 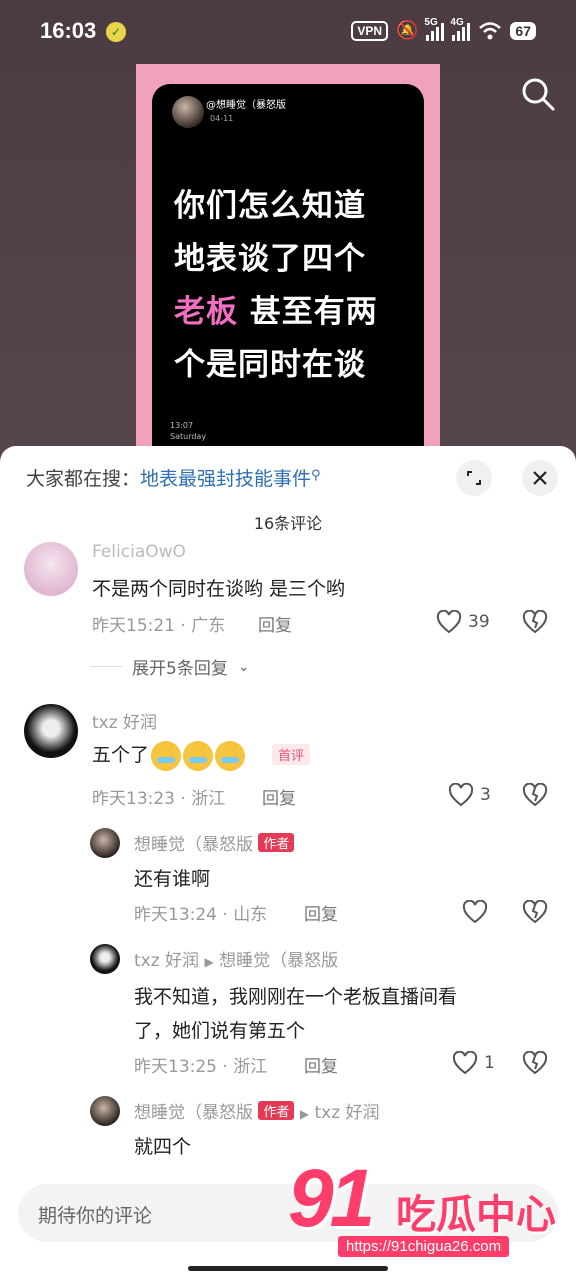 I want to click on app-notification-icon: ✓, so click(x=116, y=32).